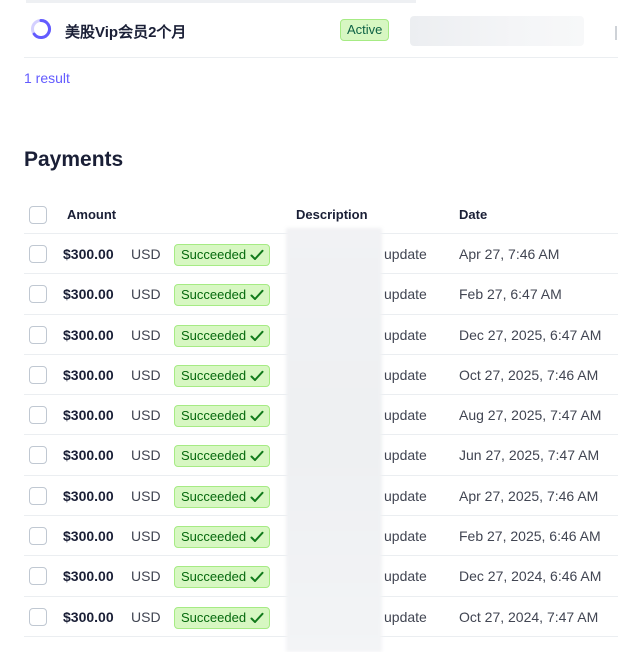  What do you see at coordinates (365, 30) in the screenshot?
I see `status-badge: Active` at bounding box center [365, 30].